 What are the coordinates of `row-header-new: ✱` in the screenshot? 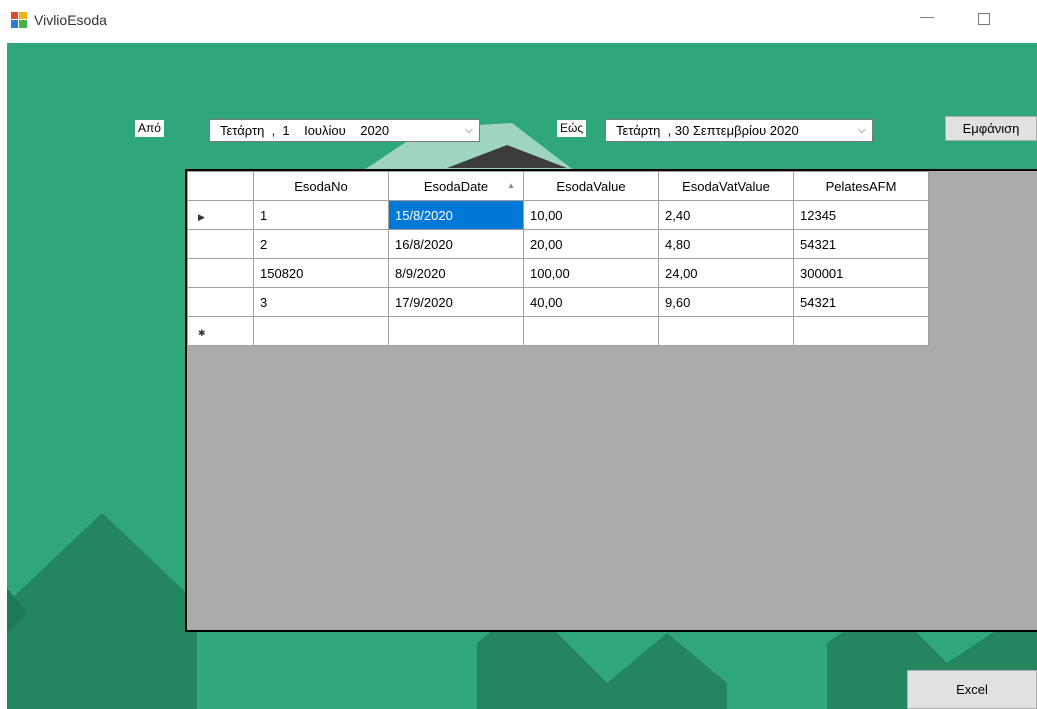 It's located at (220, 331).